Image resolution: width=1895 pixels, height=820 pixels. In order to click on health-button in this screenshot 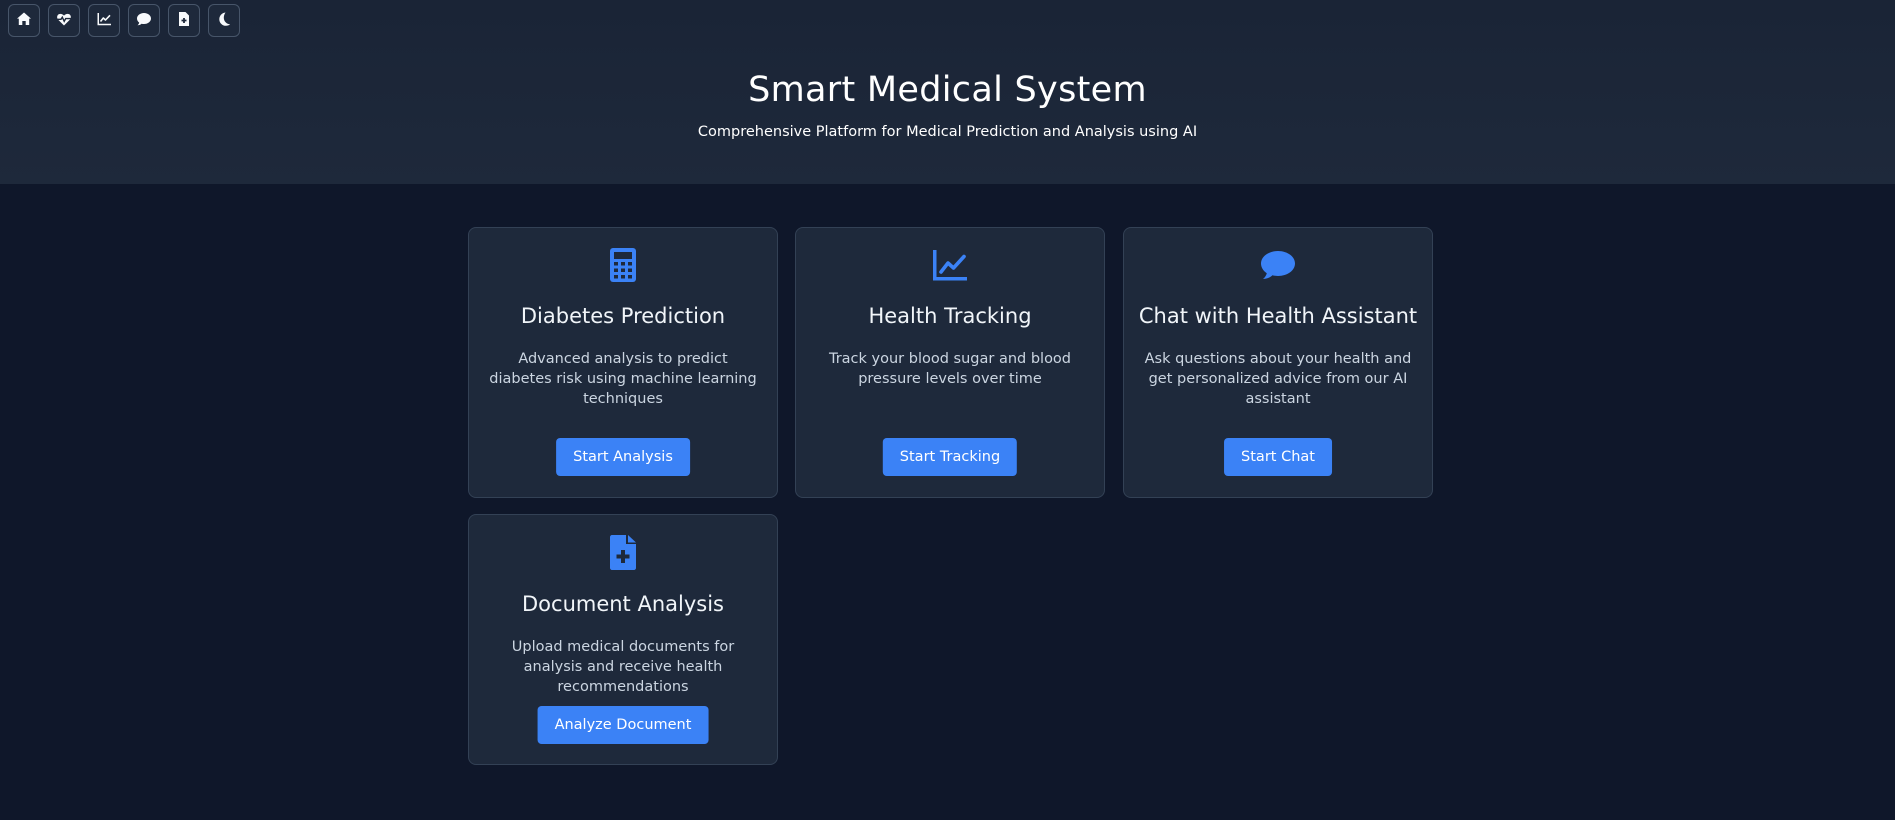, I will do `click(64, 20)`.